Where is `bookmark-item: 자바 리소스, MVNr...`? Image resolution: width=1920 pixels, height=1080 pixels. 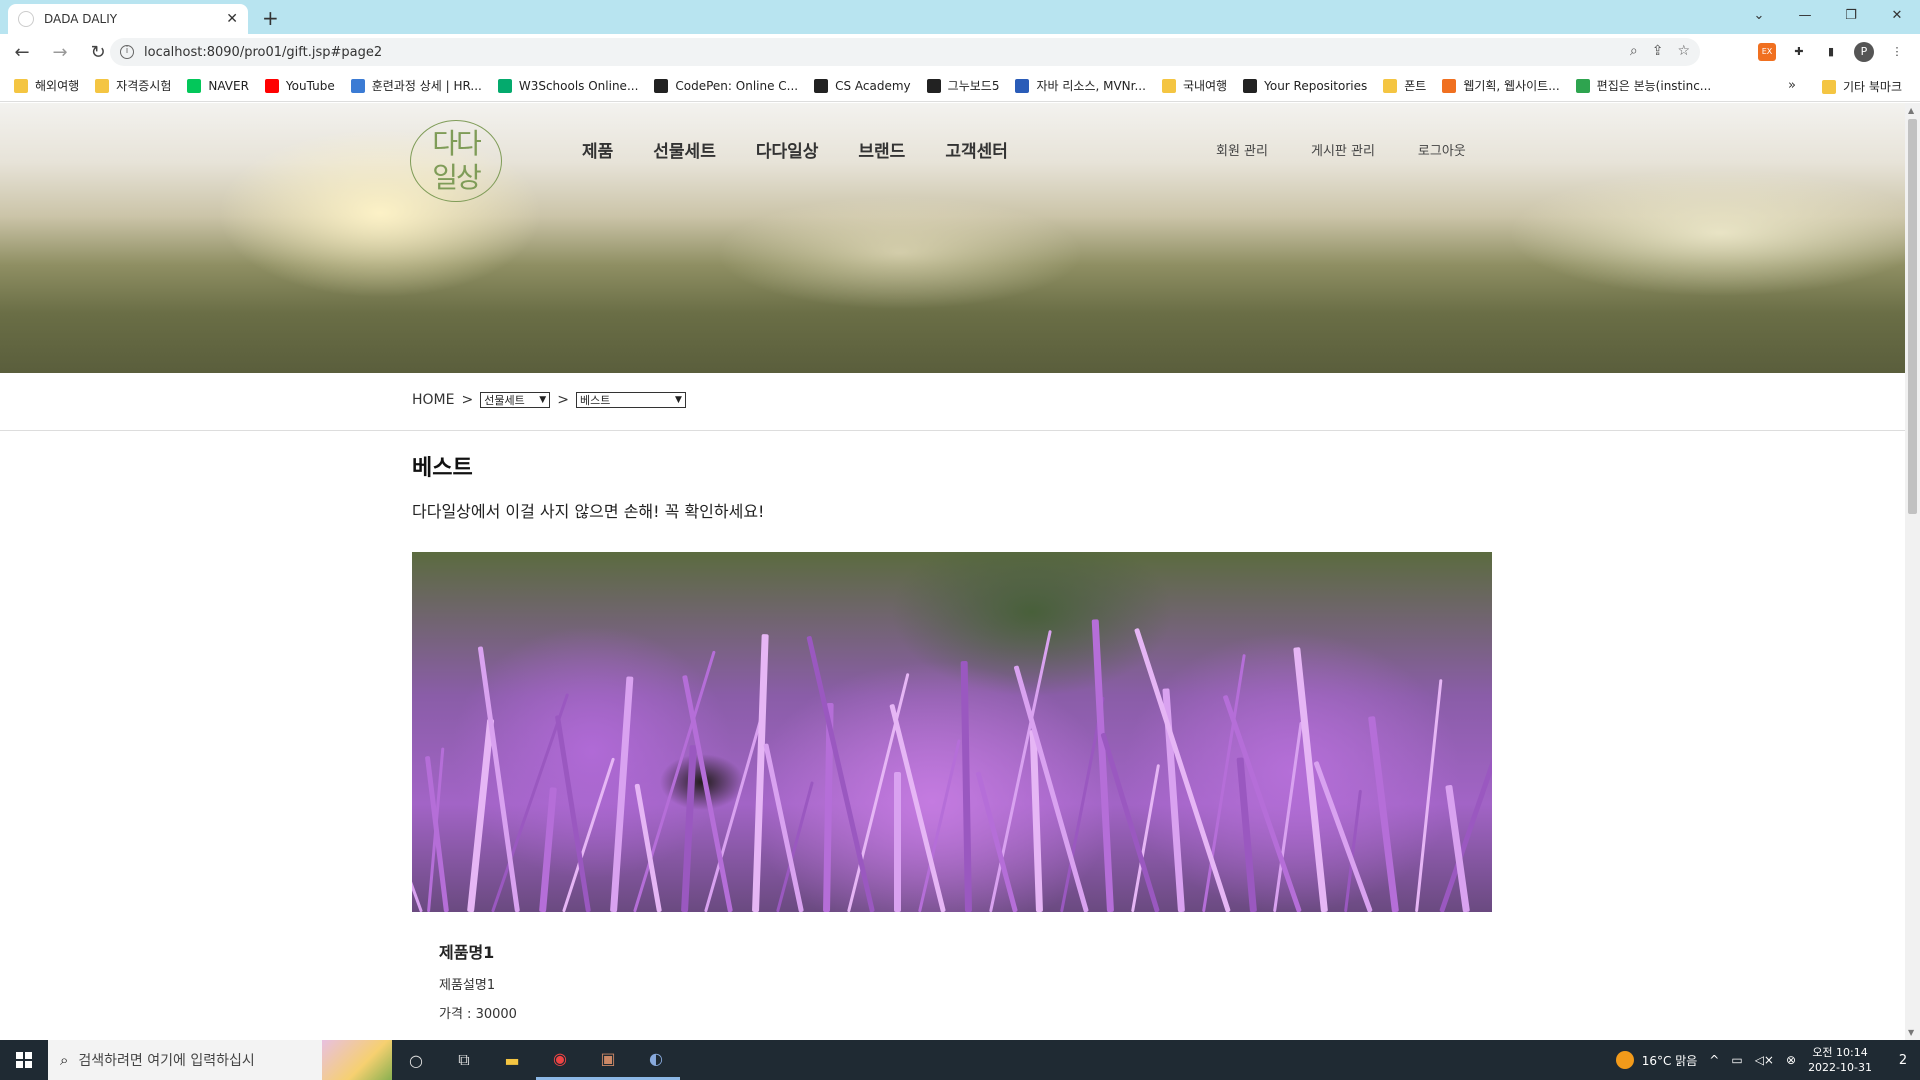 bookmark-item: 자바 리소스, MVNr... is located at coordinates (1080, 85).